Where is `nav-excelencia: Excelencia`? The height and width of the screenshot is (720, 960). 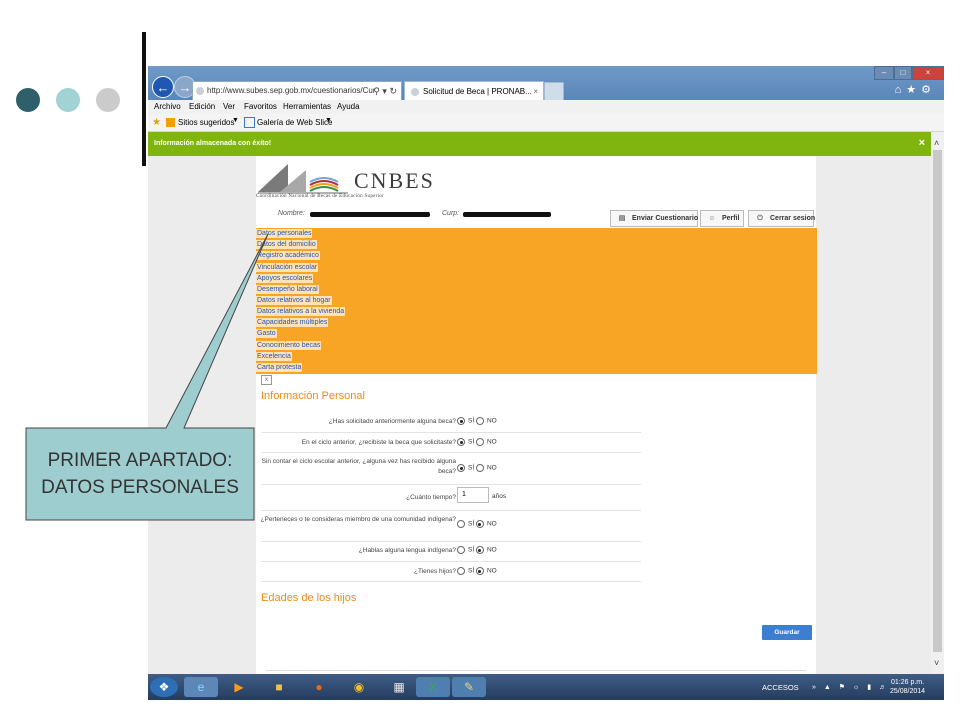 nav-excelencia: Excelencia is located at coordinates (274, 356).